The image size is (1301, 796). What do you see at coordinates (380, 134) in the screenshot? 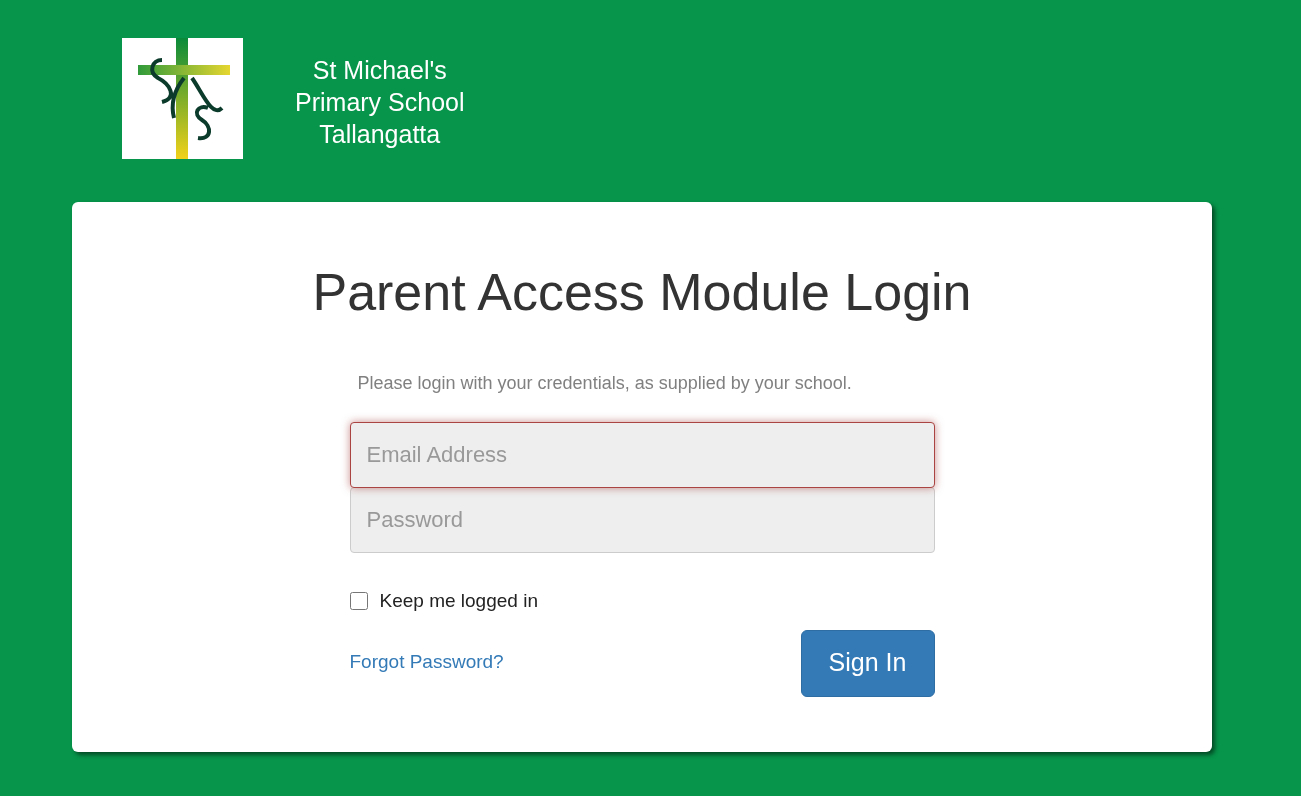
I see `school-name-text: Tallangatta` at bounding box center [380, 134].